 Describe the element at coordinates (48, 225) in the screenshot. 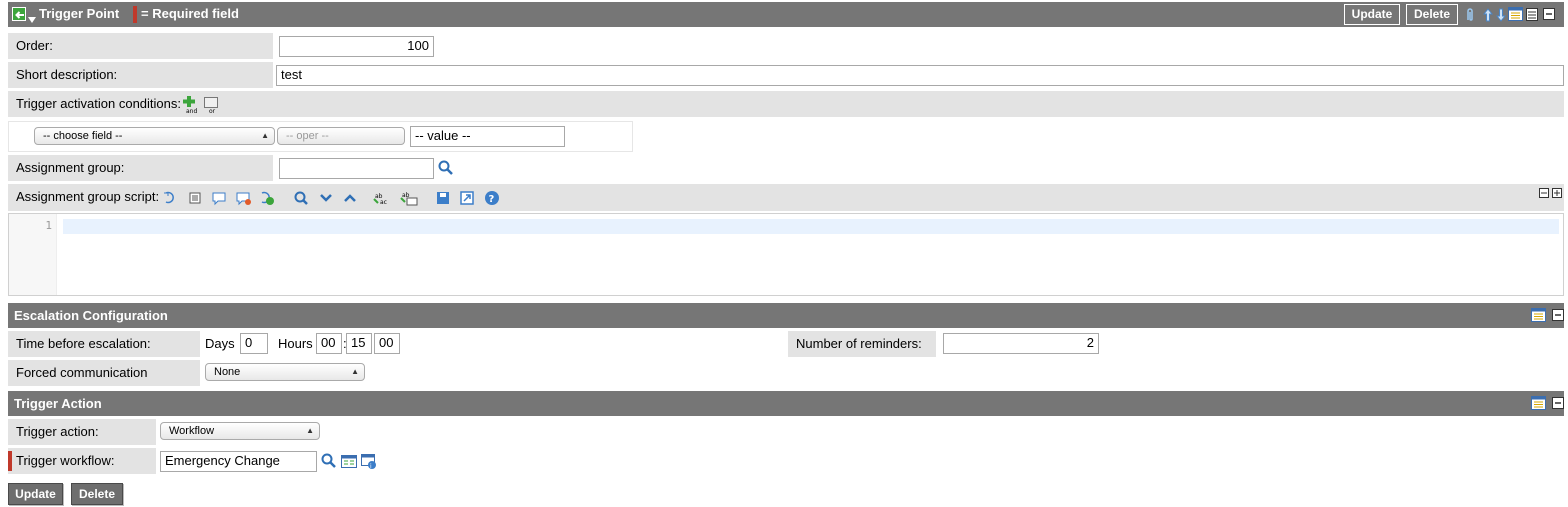

I see `line-number: 1` at that location.